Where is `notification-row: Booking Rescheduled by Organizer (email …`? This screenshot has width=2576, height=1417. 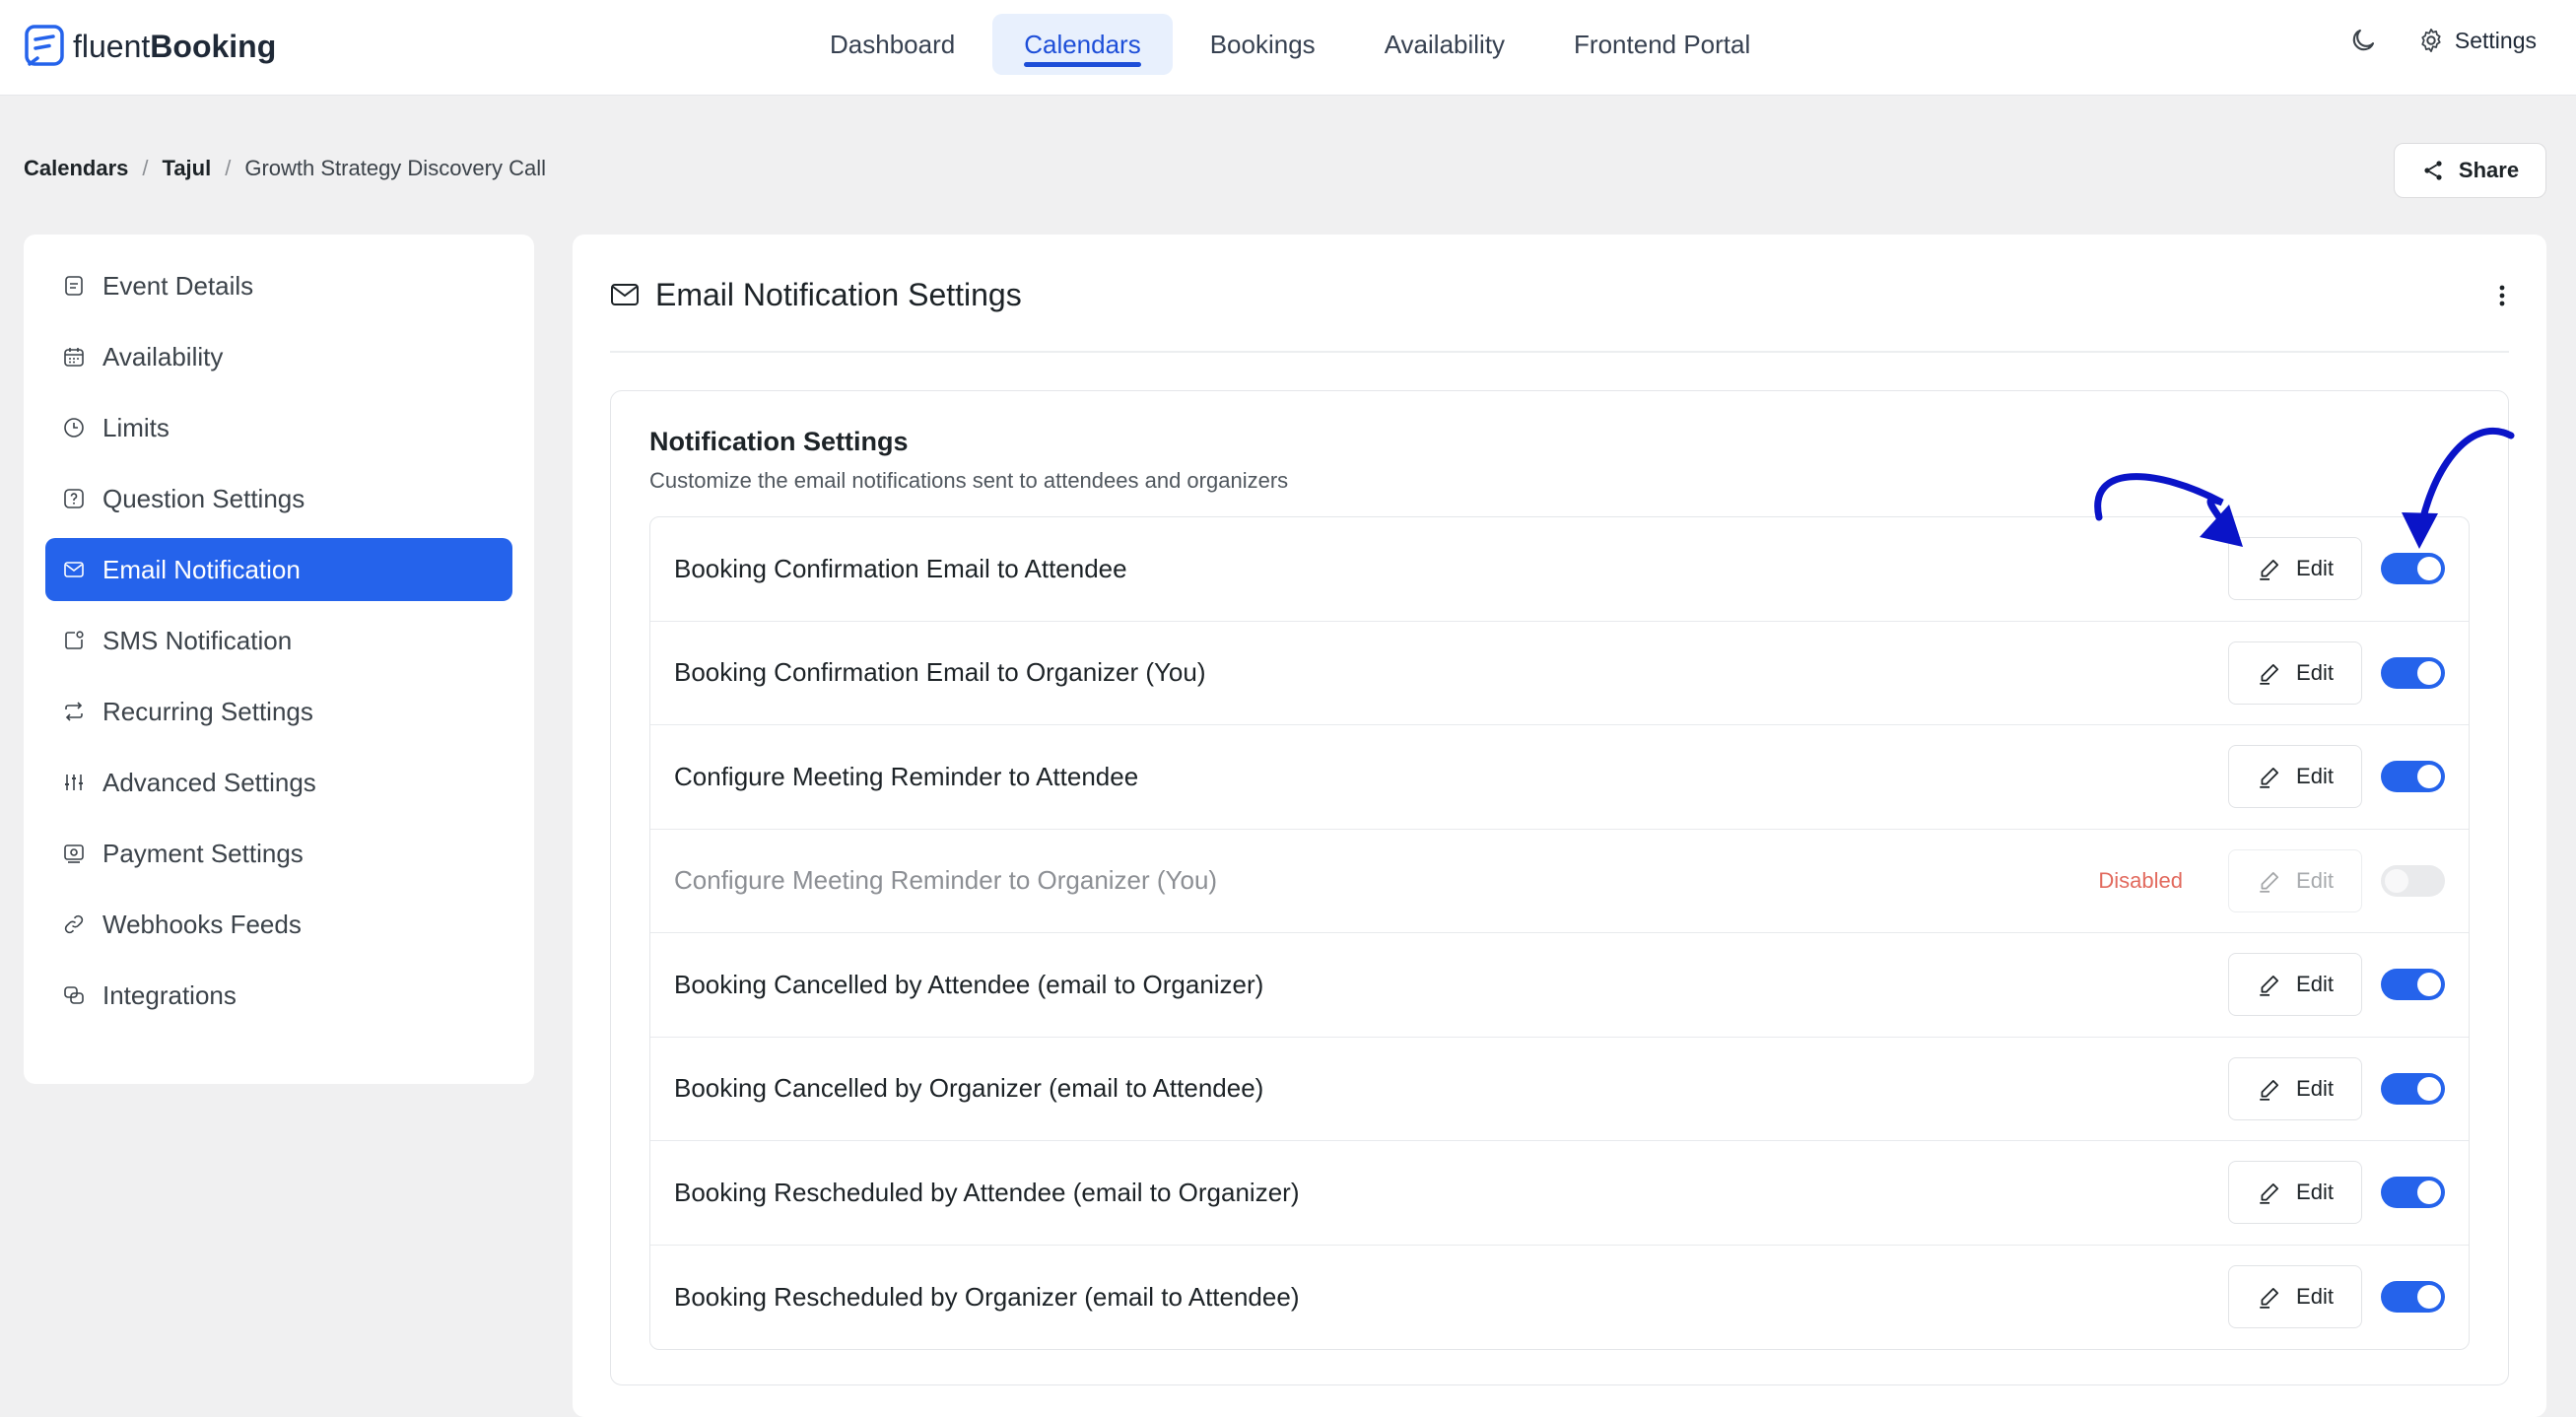
notification-row: Booking Rescheduled by Organizer (email … is located at coordinates (1559, 1298).